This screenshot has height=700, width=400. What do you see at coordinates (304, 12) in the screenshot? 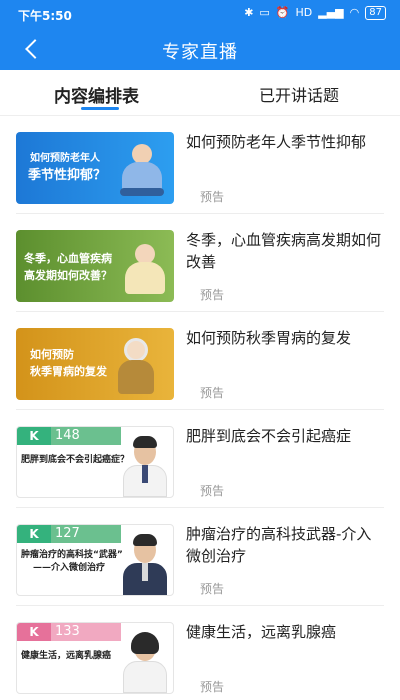
I see `hd-icon: HD` at bounding box center [304, 12].